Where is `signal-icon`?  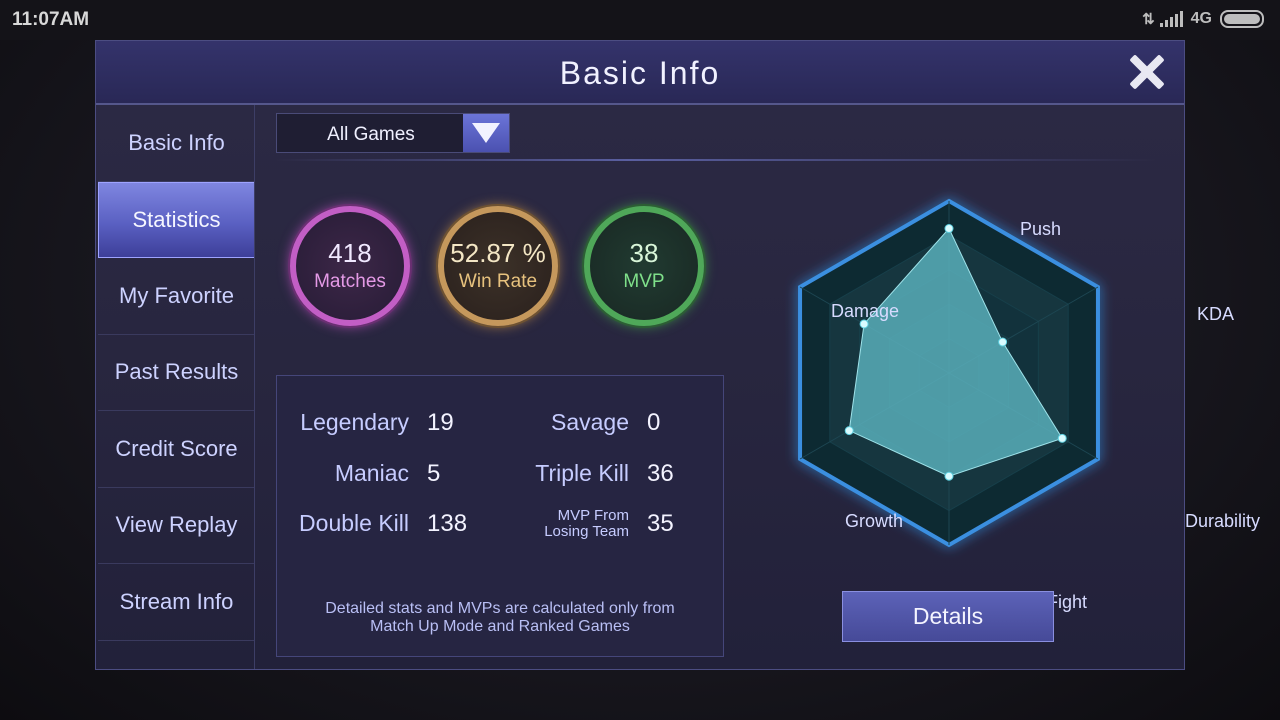
signal-icon is located at coordinates (1171, 19).